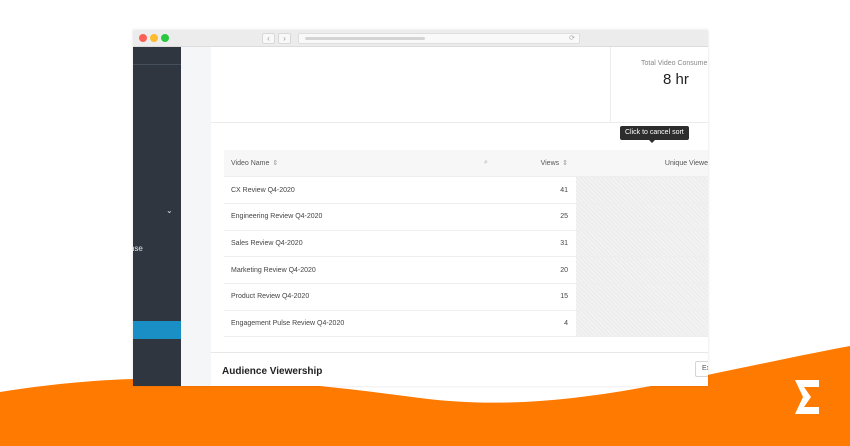 The width and height of the screenshot is (850, 446). I want to click on column-header-views: Views ⇕, so click(550, 164).